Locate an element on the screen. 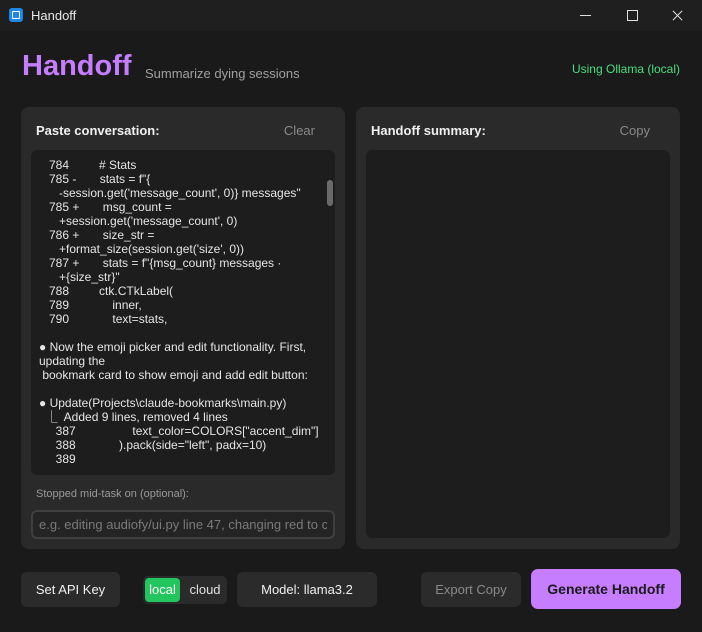 The image size is (702, 632). stopped-task-label: Stopped mid-task on (optional): is located at coordinates (112, 494).